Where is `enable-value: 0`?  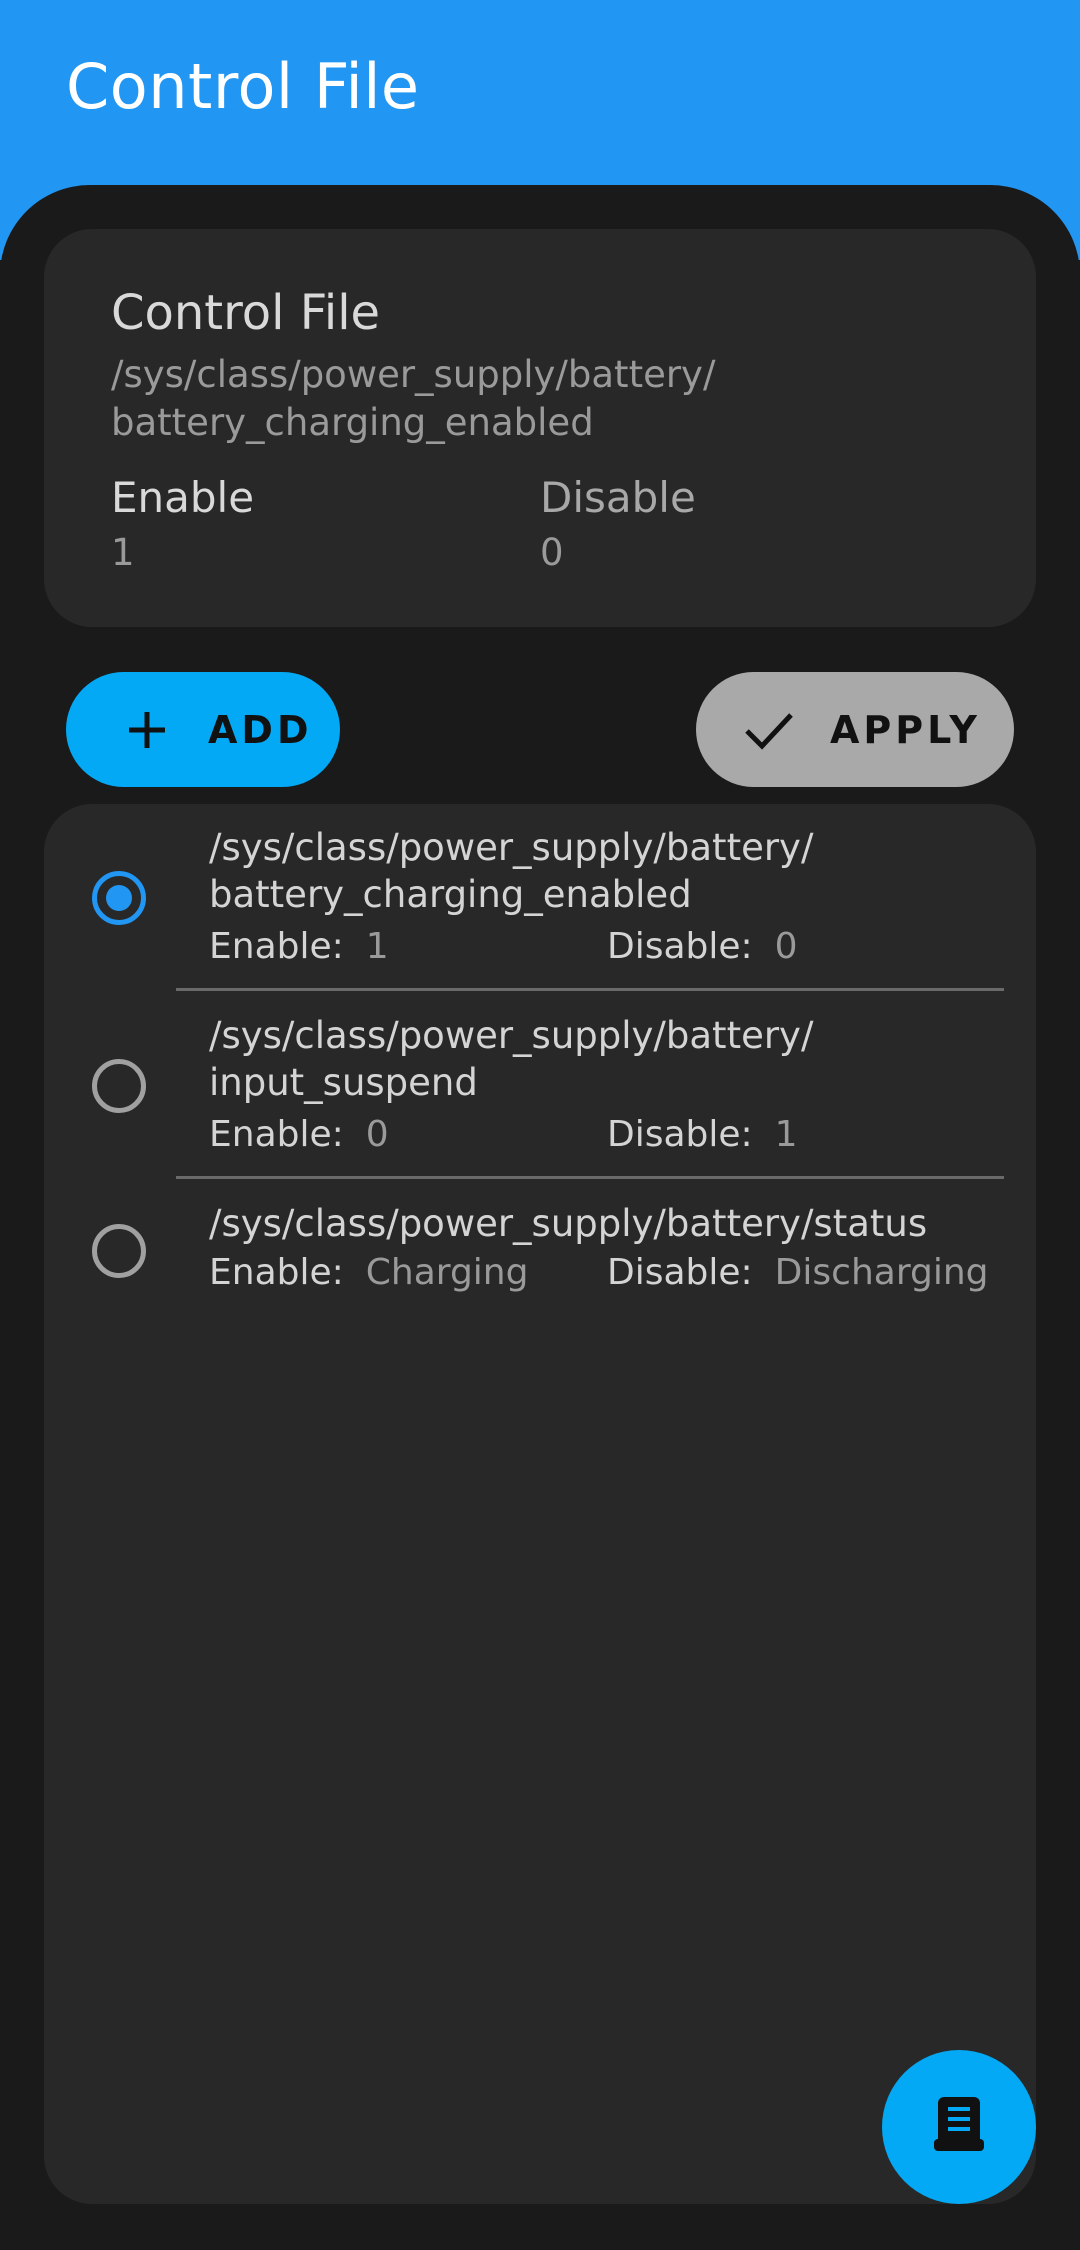 enable-value: 0 is located at coordinates (377, 1134).